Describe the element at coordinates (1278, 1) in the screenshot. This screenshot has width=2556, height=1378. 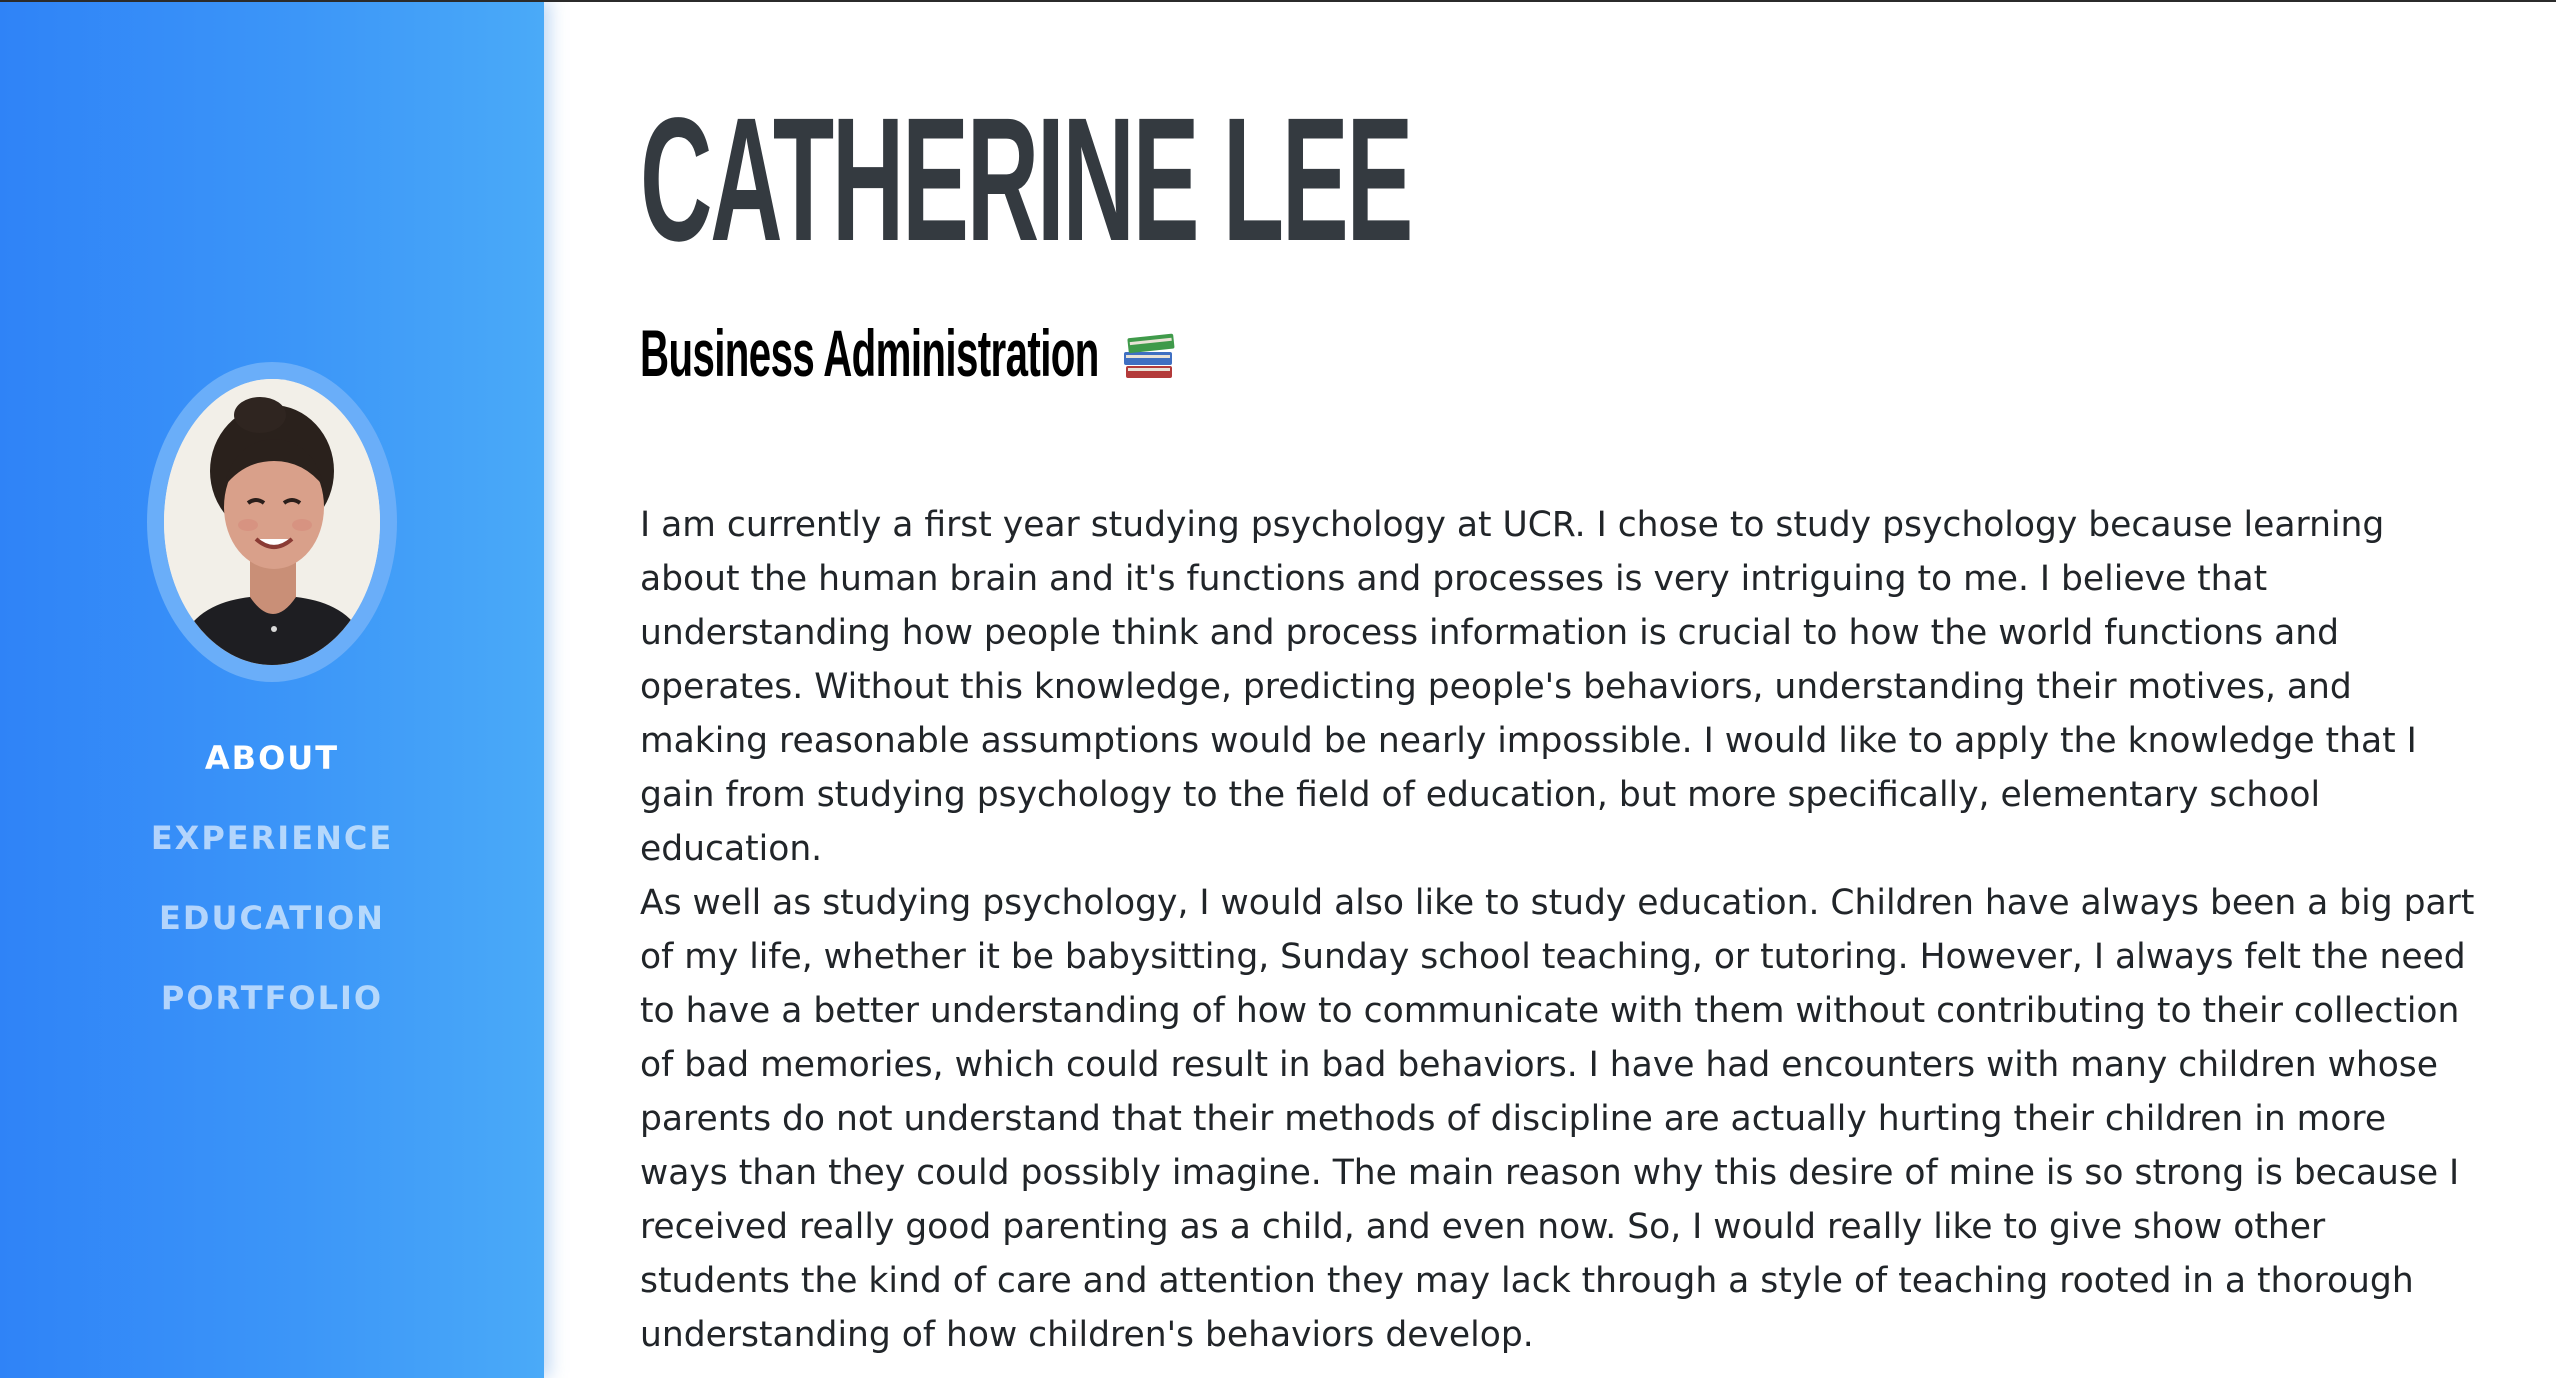
I see `top-border` at that location.